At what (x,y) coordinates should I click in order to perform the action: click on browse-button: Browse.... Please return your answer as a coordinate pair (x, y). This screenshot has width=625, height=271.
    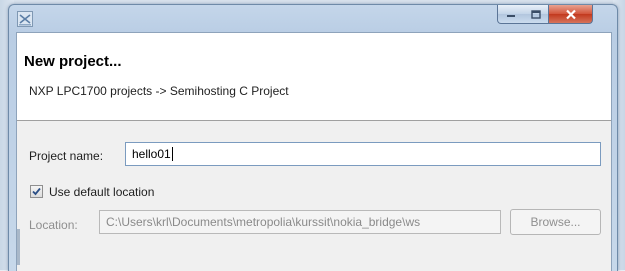
    Looking at the image, I should click on (555, 222).